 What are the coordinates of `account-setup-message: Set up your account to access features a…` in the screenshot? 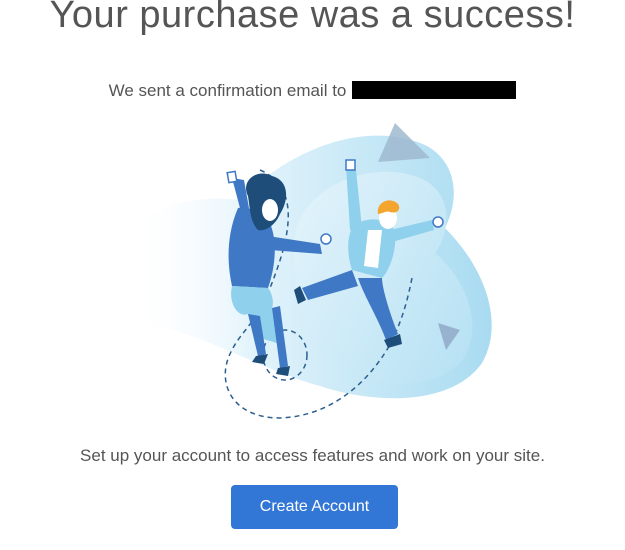 It's located at (312, 455).